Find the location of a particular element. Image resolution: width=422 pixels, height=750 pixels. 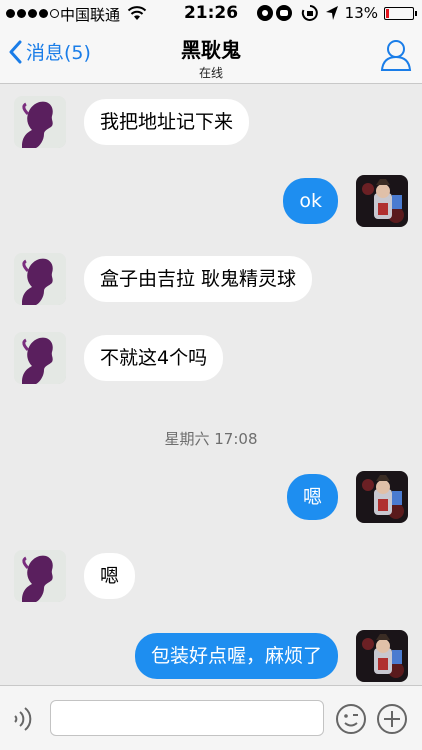

nav-bar: 消息(5) 黑耿鬼 在线 is located at coordinates (211, 56).